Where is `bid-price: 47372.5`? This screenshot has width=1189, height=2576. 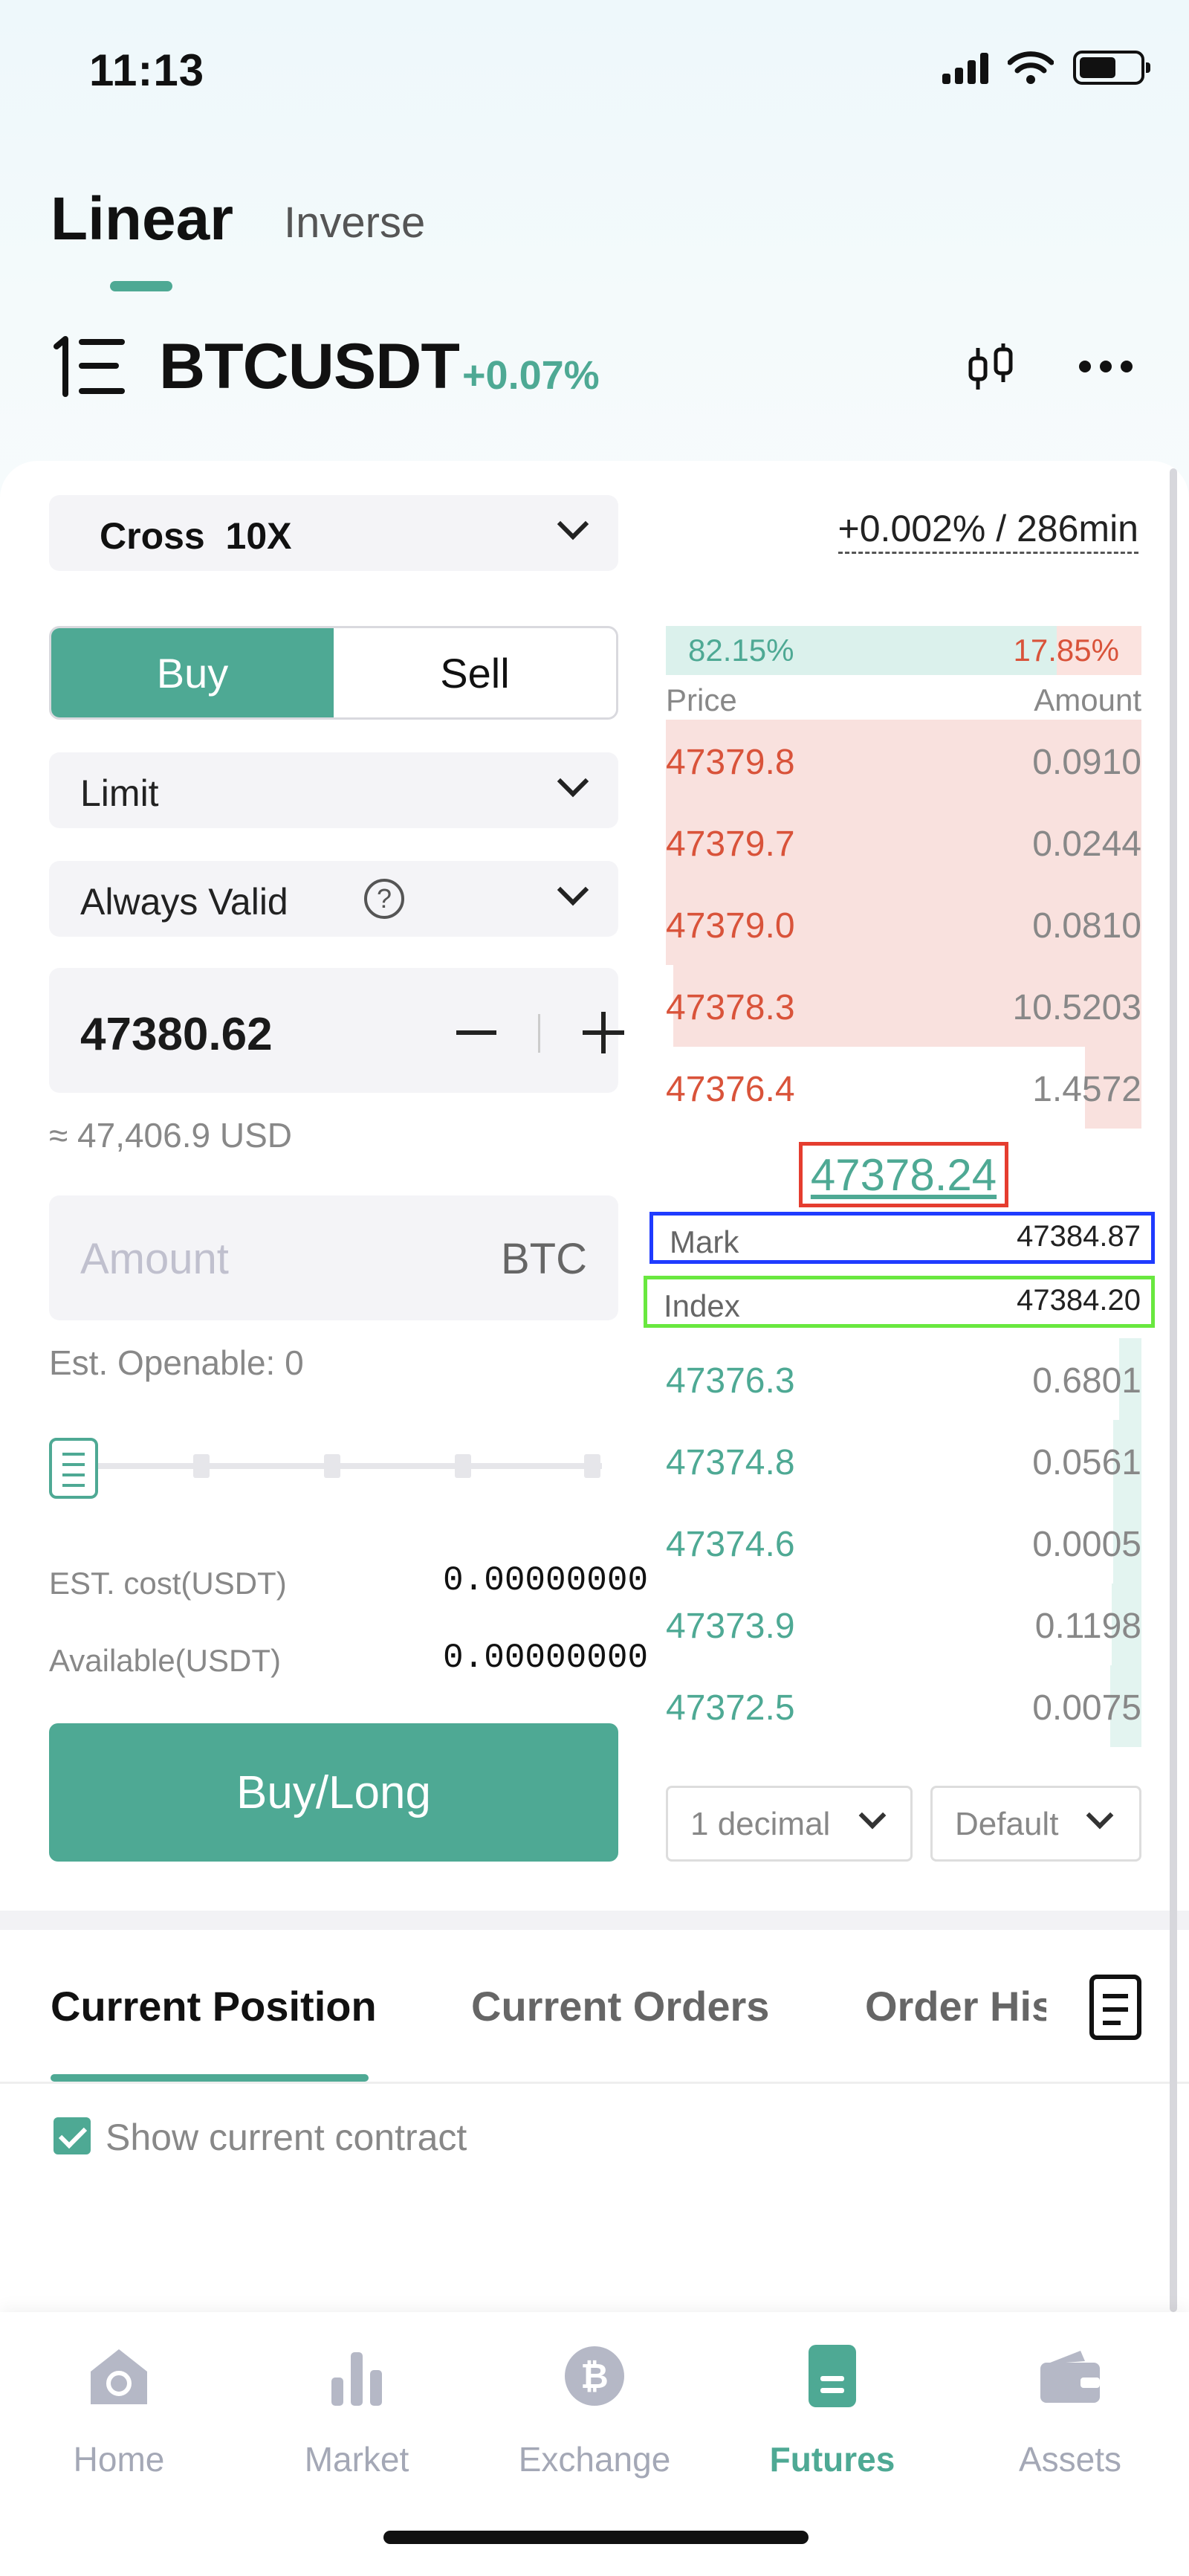 bid-price: 47372.5 is located at coordinates (730, 1708).